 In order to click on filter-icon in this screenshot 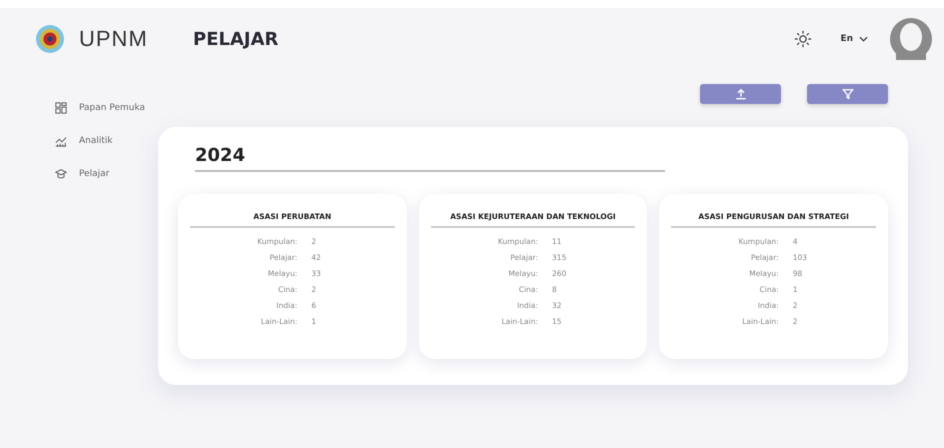, I will do `click(848, 94)`.